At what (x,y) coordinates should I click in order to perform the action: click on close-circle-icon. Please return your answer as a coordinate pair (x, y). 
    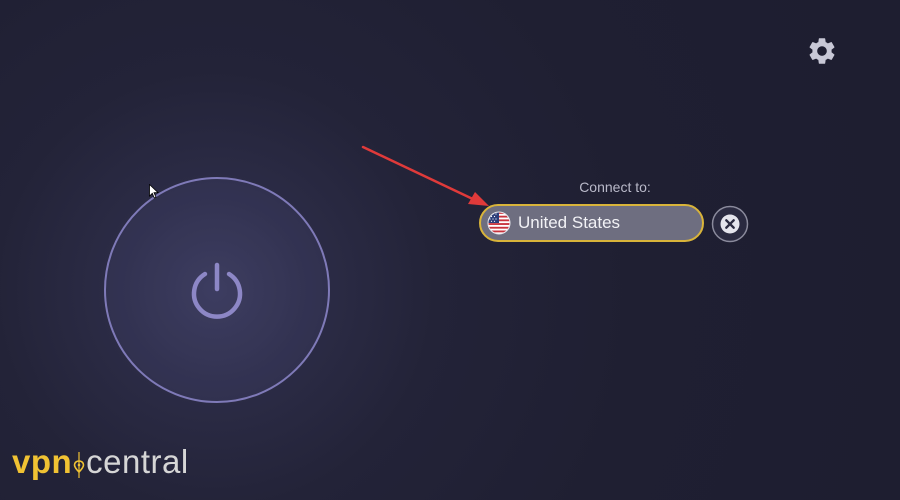
    Looking at the image, I should click on (730, 224).